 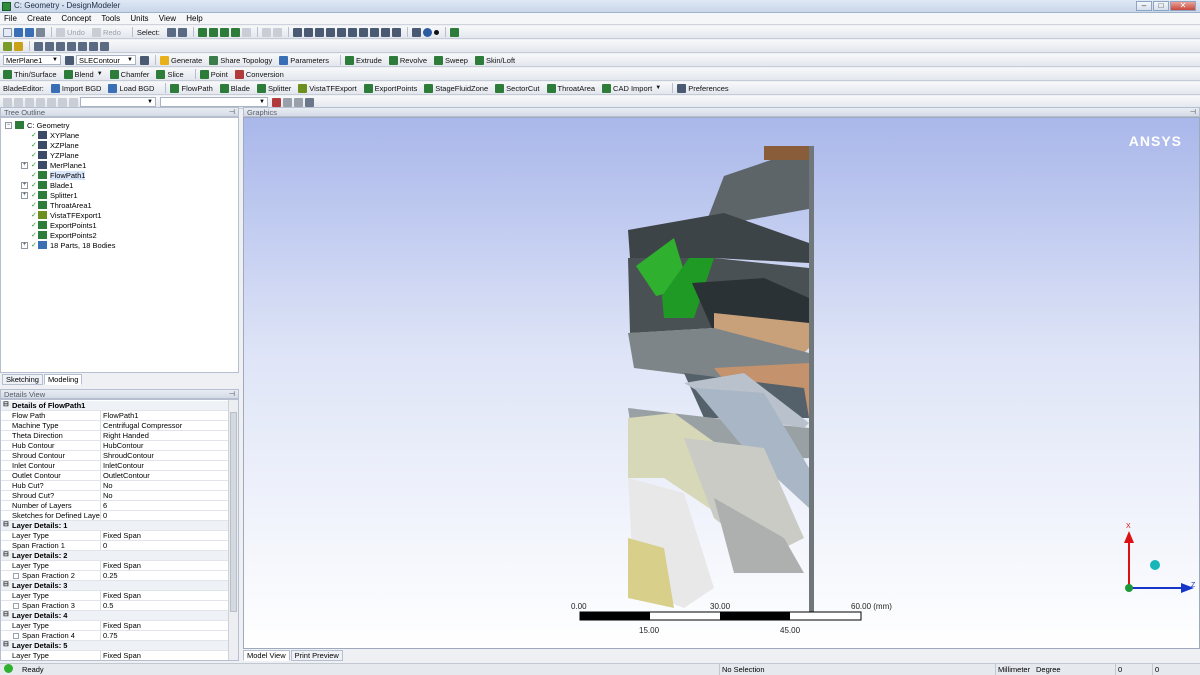 What do you see at coordinates (18, 102) in the screenshot?
I see `horizontal-dimension-icon` at bounding box center [18, 102].